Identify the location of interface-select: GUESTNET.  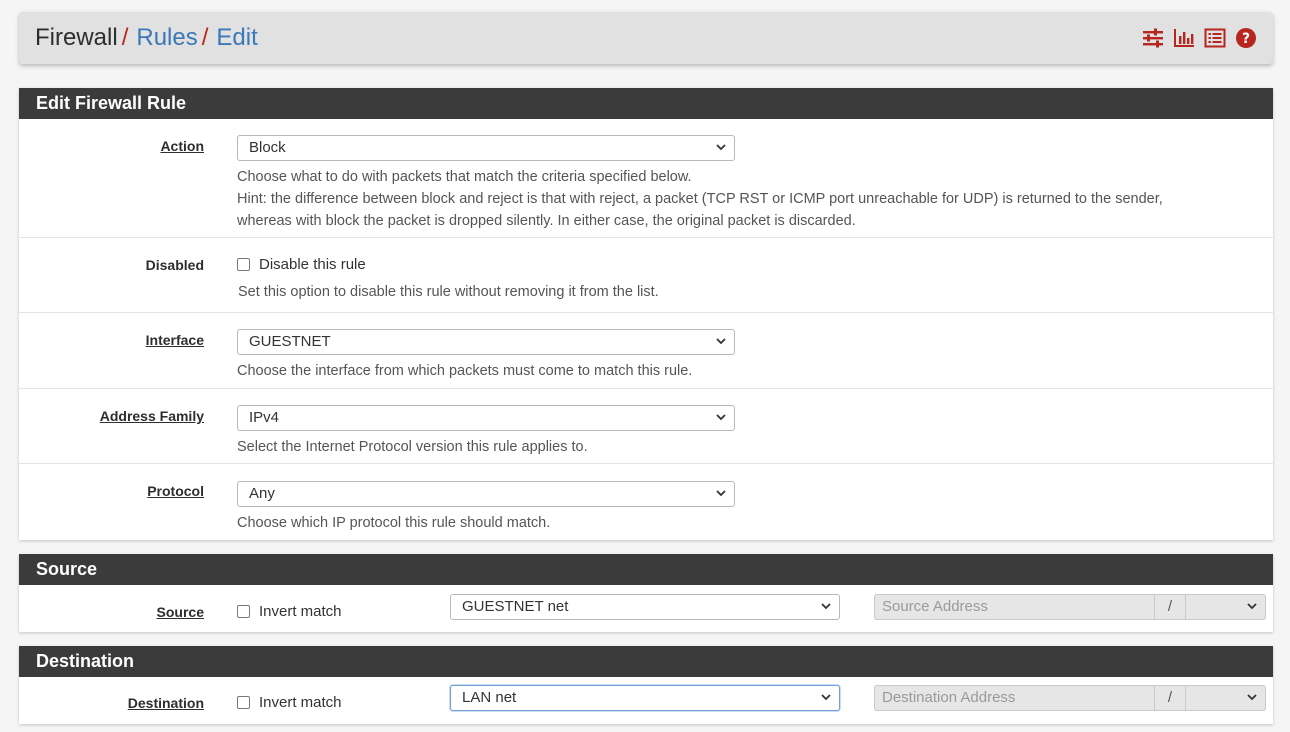
(486, 342).